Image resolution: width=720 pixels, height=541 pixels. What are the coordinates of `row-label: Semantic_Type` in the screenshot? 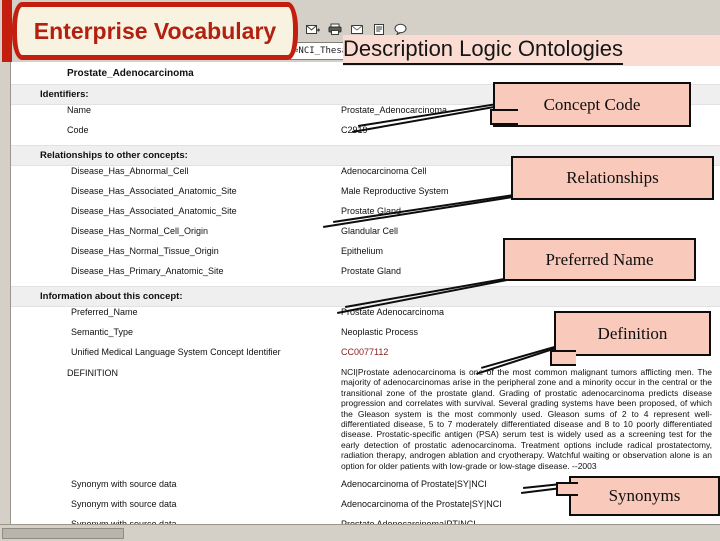 It's located at (102, 332).